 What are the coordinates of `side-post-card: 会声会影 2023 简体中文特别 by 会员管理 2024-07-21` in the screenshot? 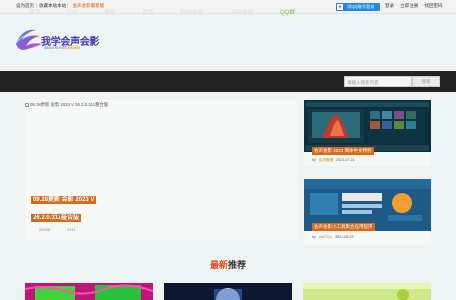 It's located at (367, 133).